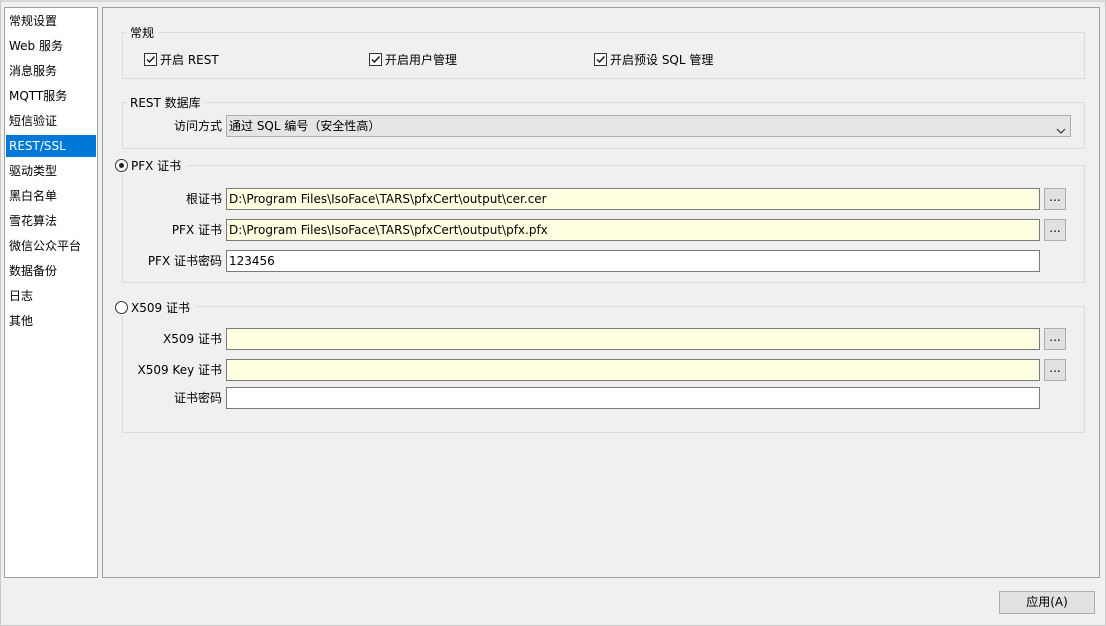 This screenshot has height=626, width=1106. I want to click on sidebar-item-backup: 数据备份, so click(51, 271).